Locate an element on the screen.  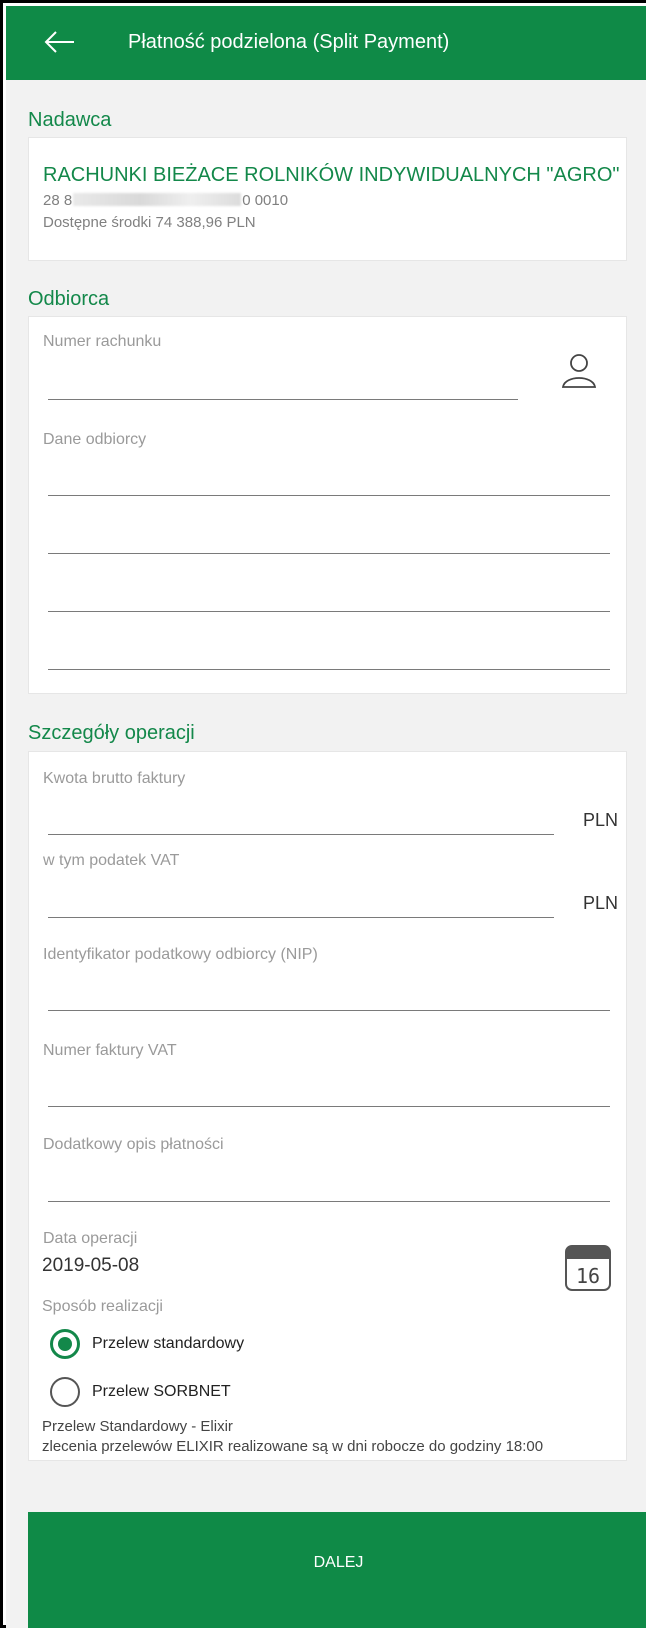
radio-standard-transfer-label: Przelew standardowy is located at coordinates (168, 1343).